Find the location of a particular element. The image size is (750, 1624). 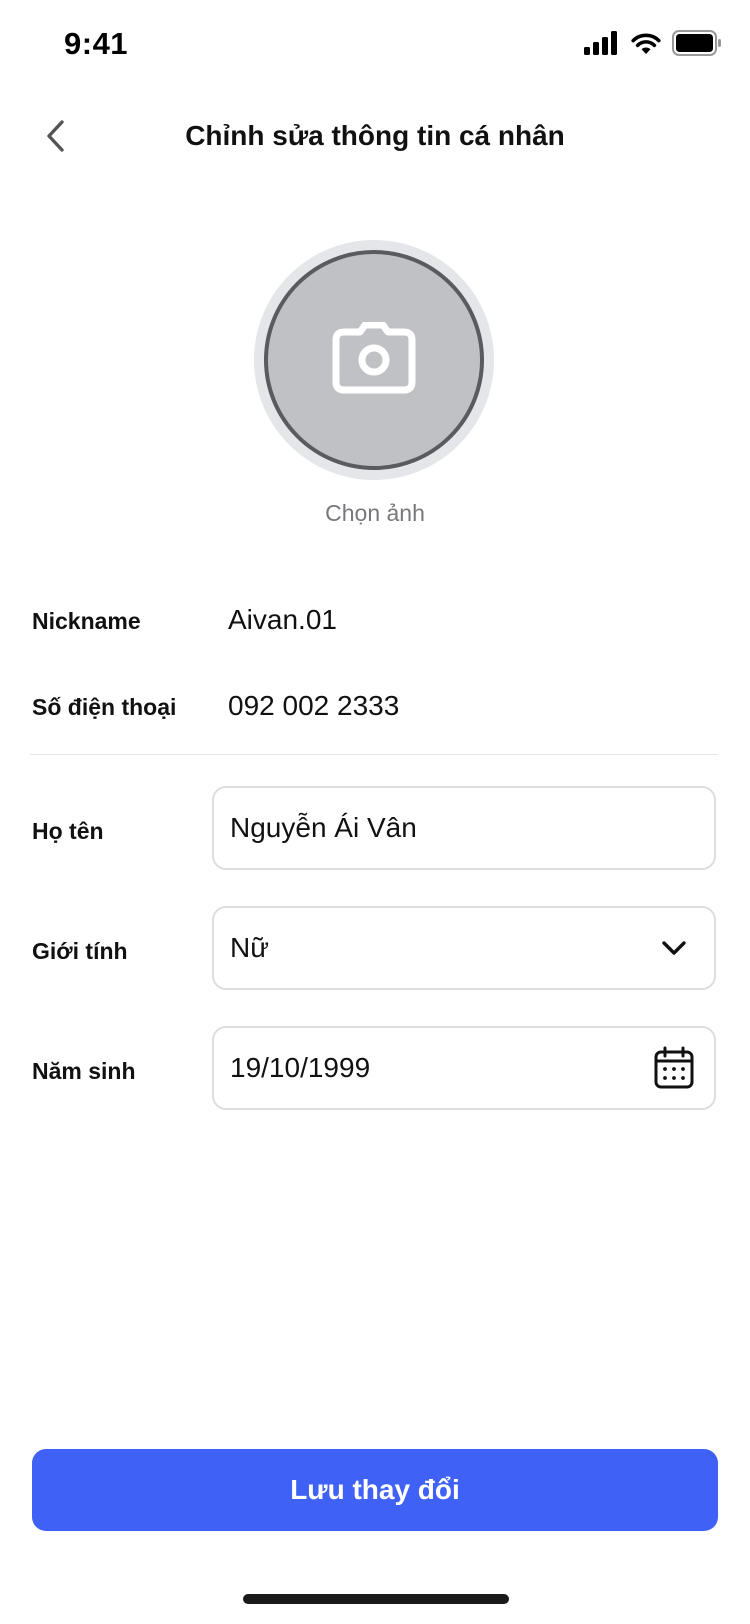

nickname-value: Aivan.01 is located at coordinates (282, 619).